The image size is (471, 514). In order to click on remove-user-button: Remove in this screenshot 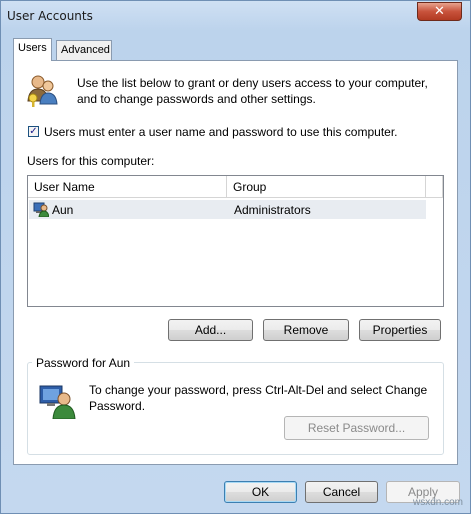, I will do `click(306, 330)`.